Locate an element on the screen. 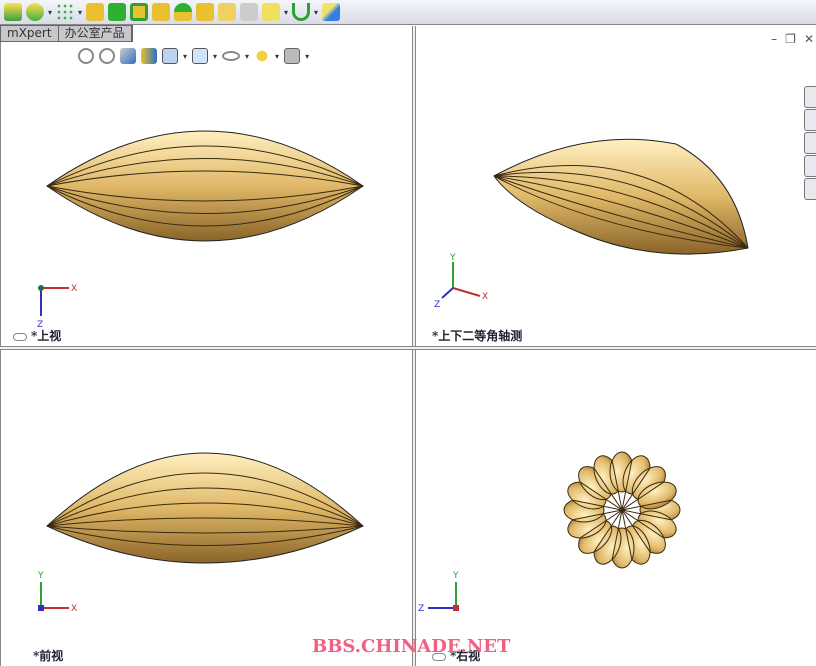  viewport-label: *前视 is located at coordinates (48, 656).